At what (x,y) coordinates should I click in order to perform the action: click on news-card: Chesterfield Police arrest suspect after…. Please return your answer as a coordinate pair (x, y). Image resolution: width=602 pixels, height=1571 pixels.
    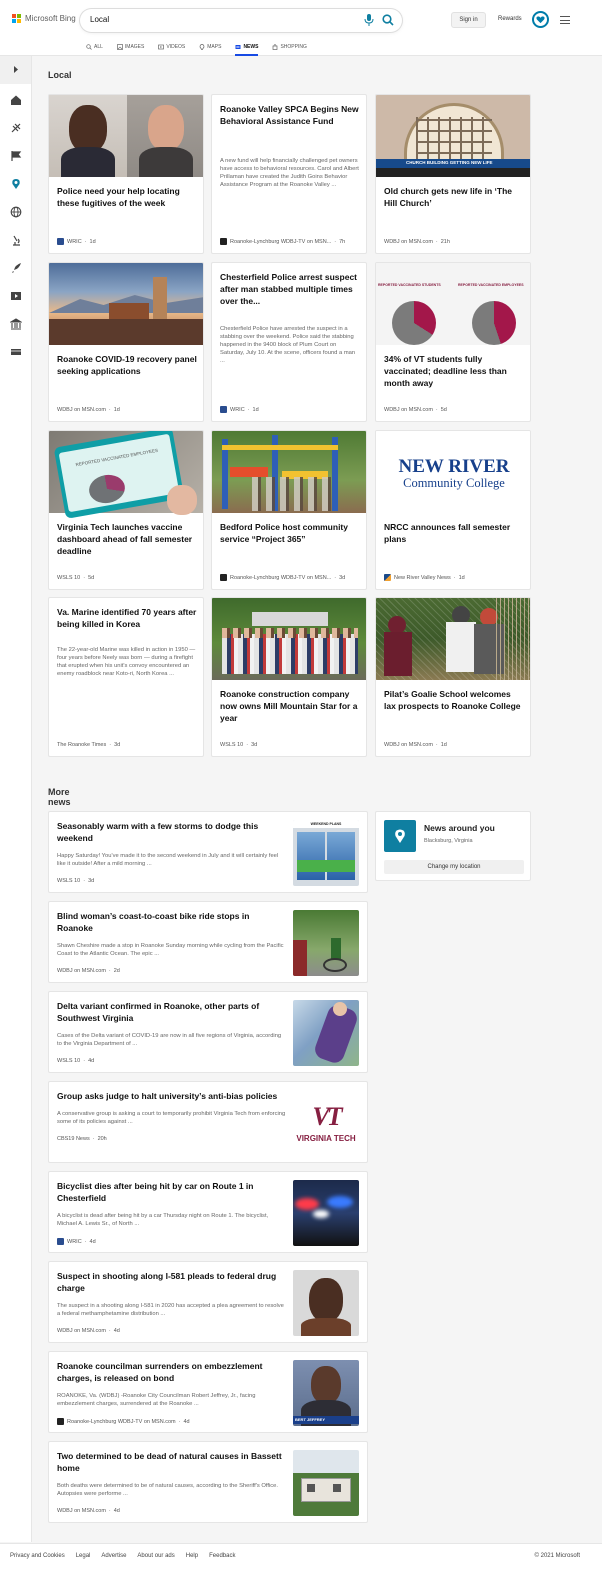
    Looking at the image, I should click on (289, 342).